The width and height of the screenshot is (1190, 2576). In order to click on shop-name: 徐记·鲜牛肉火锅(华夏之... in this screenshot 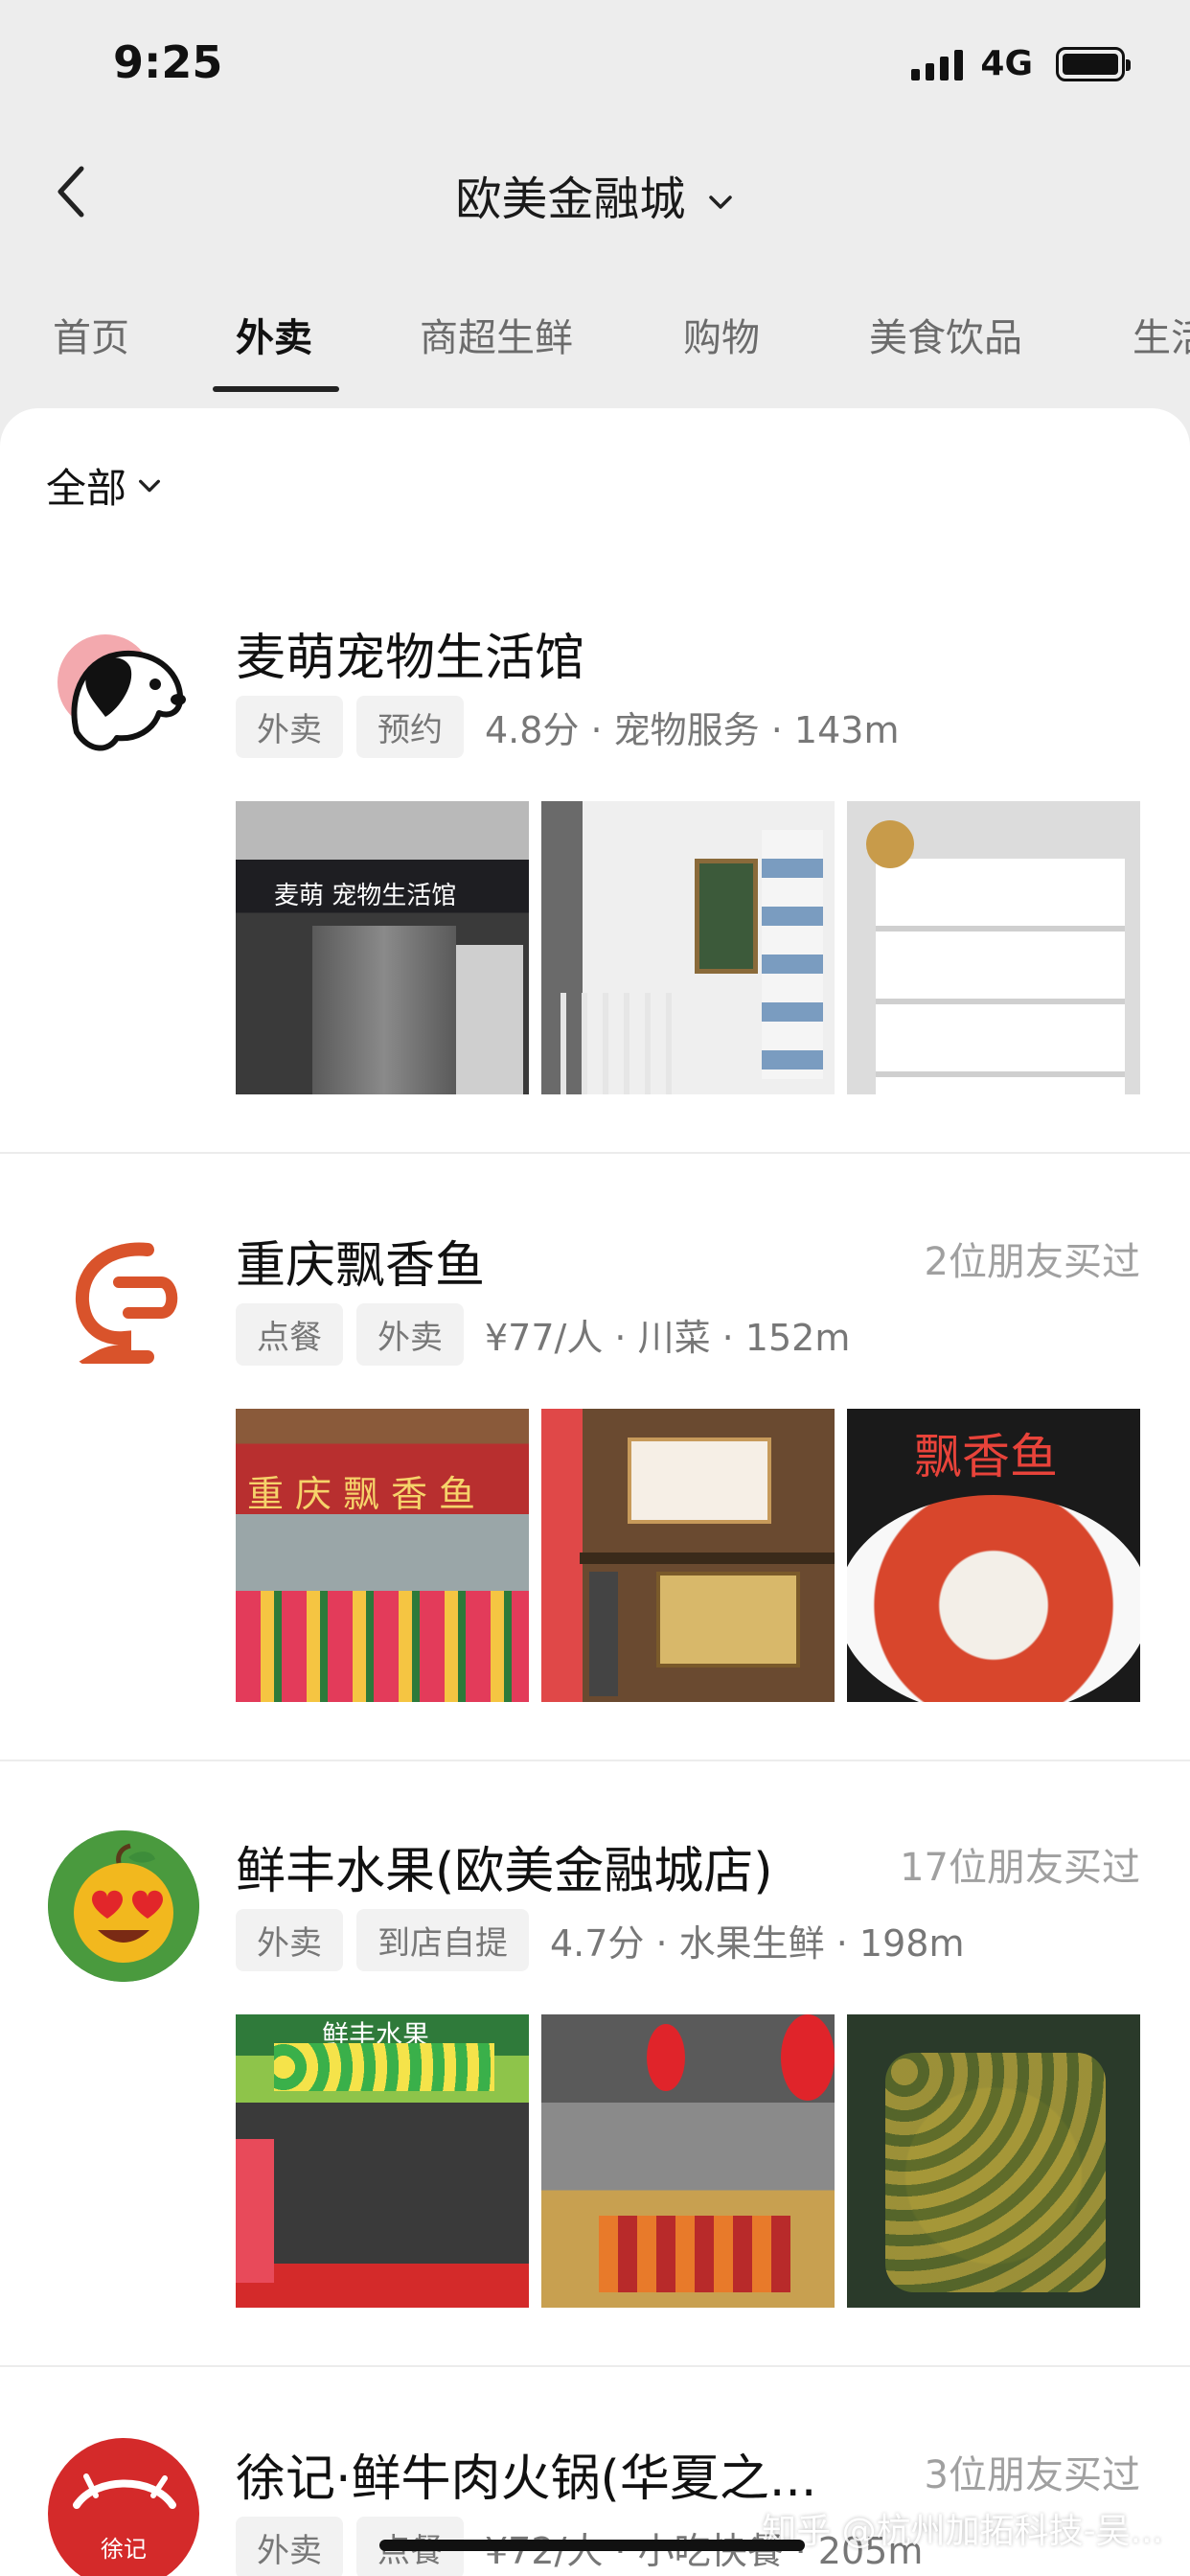, I will do `click(527, 2479)`.